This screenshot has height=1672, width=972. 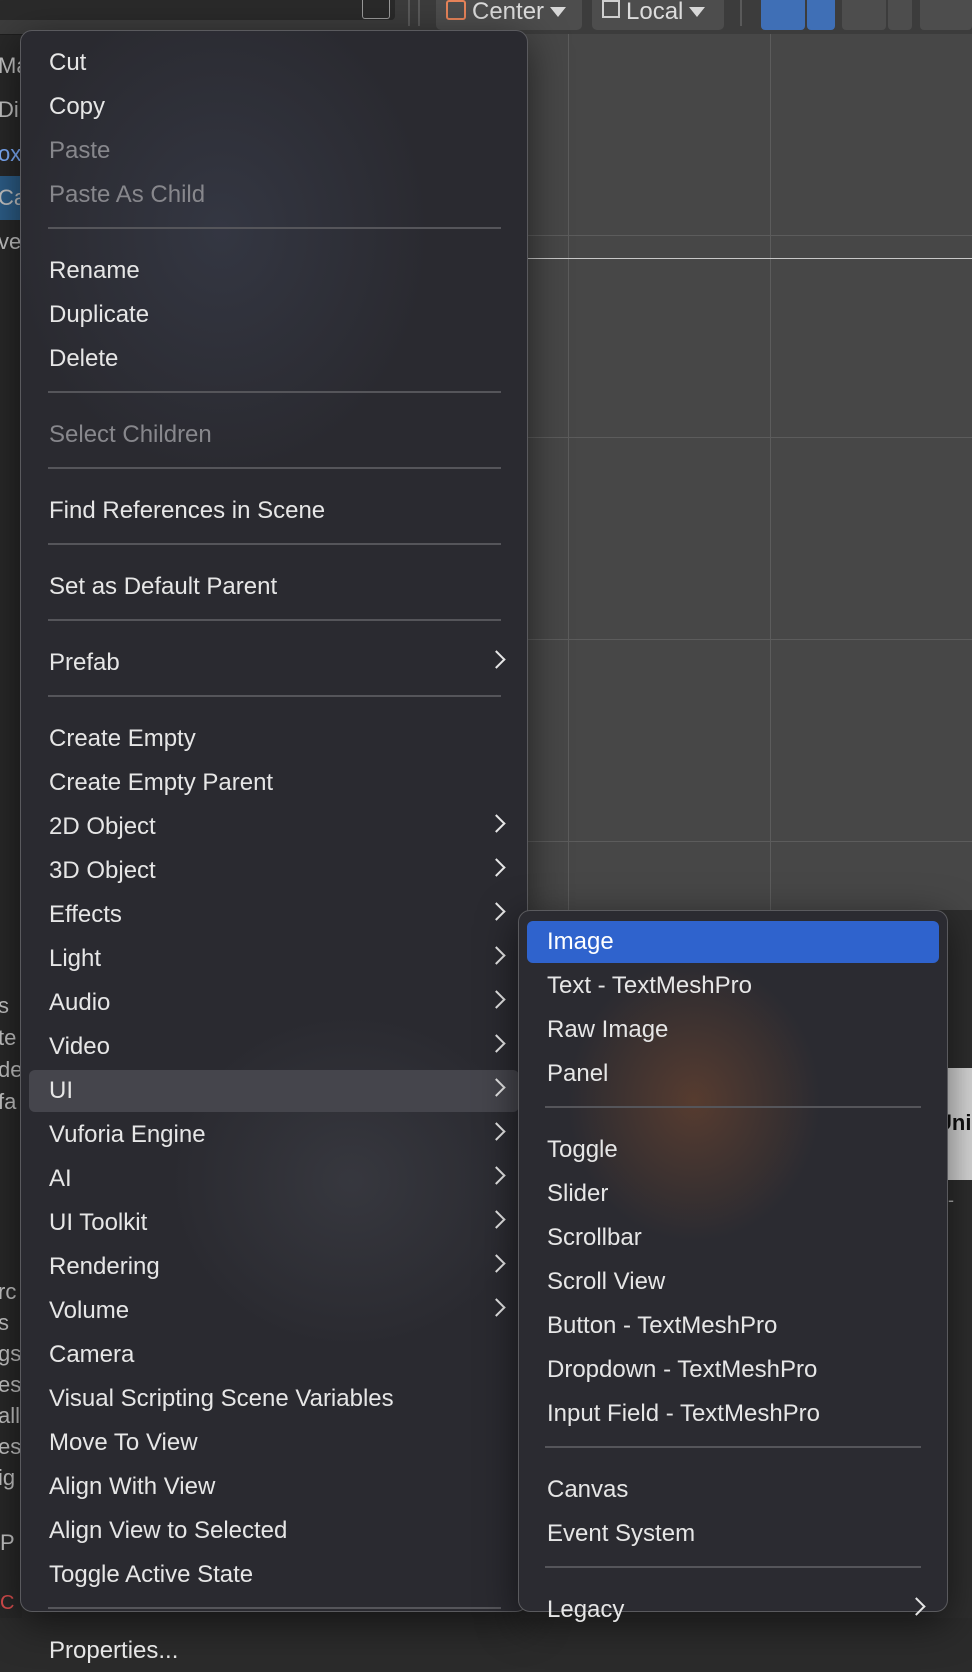 What do you see at coordinates (508, 12) in the screenshot?
I see `pivot-label: Center` at bounding box center [508, 12].